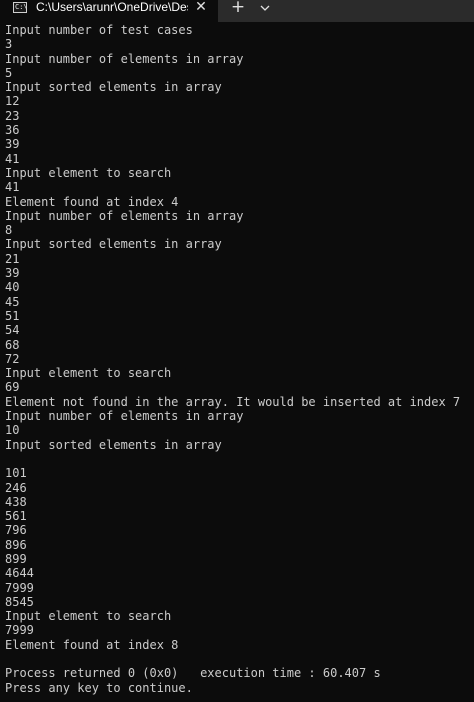 Image resolution: width=474 pixels, height=702 pixels. What do you see at coordinates (16, 558) in the screenshot?
I see `console-line: 899` at bounding box center [16, 558].